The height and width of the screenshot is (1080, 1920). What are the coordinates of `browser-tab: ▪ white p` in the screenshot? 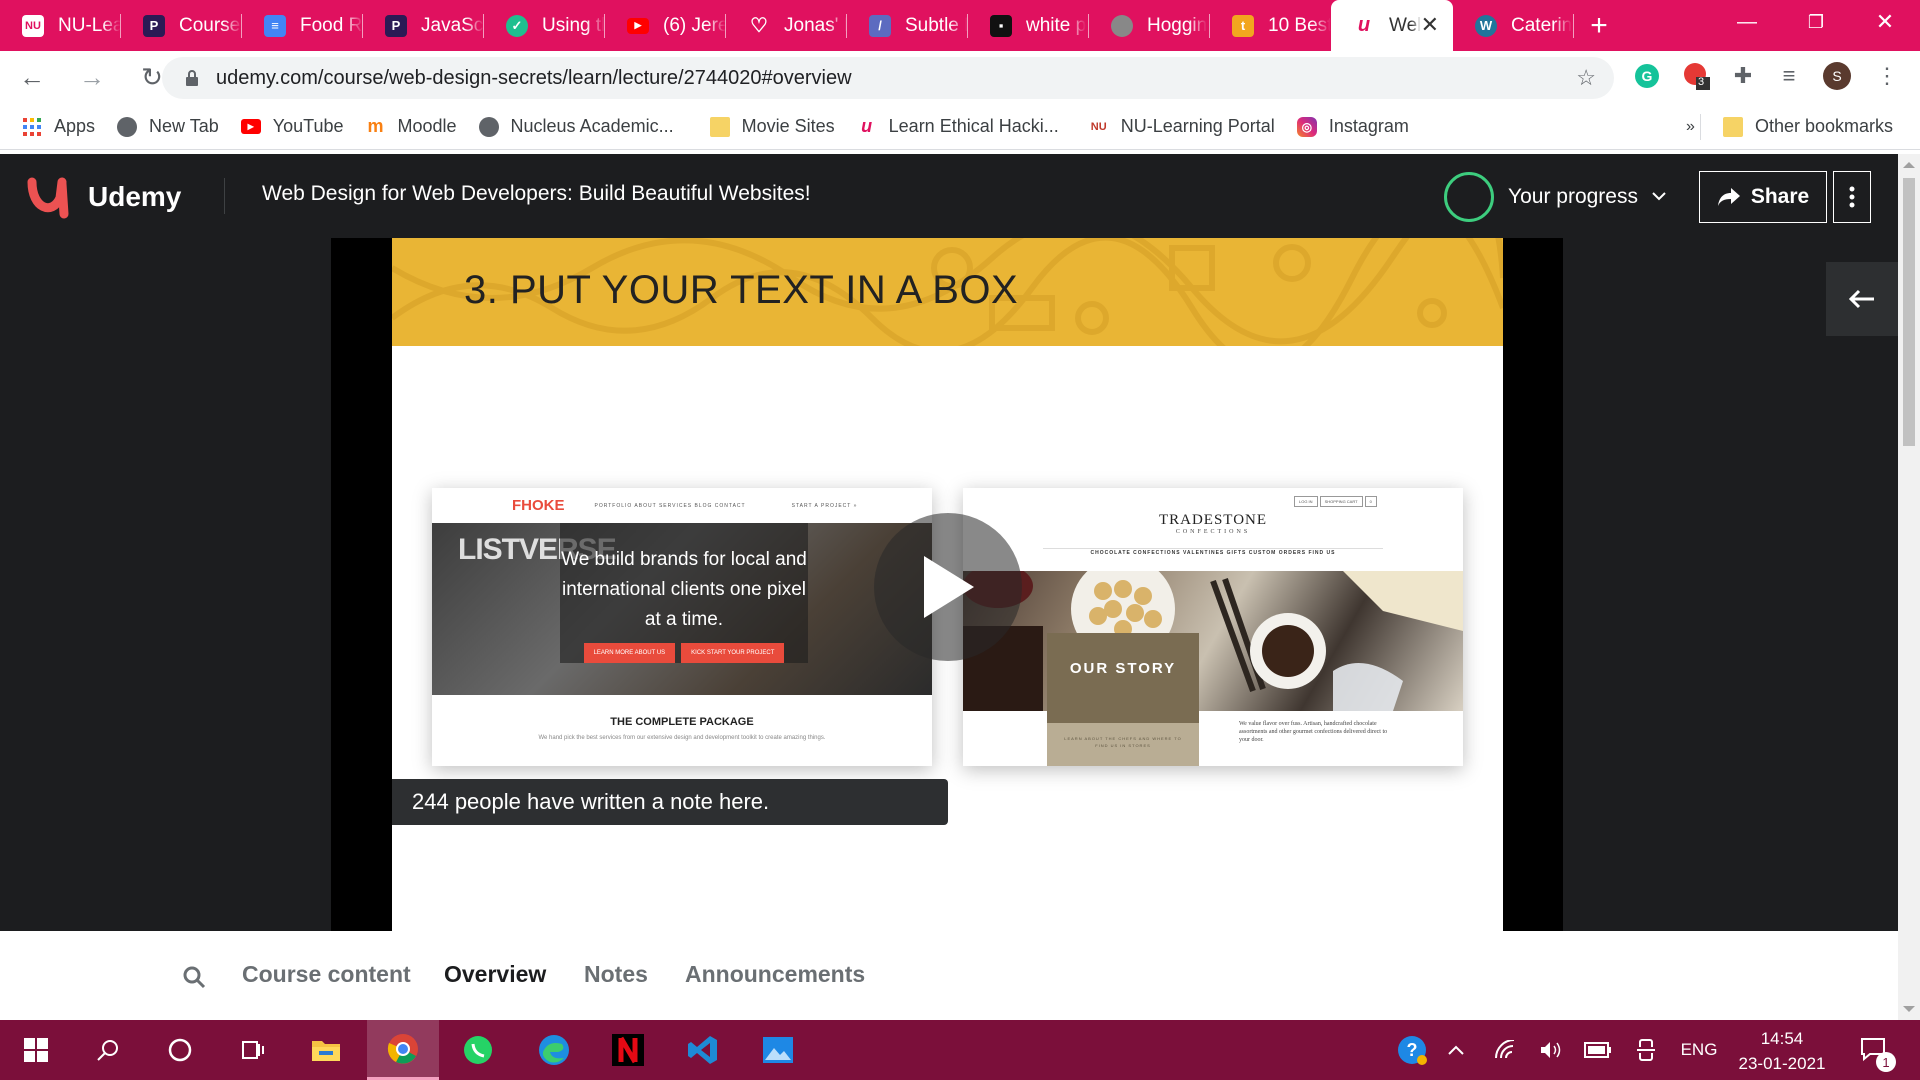 It's located at (1028, 25).